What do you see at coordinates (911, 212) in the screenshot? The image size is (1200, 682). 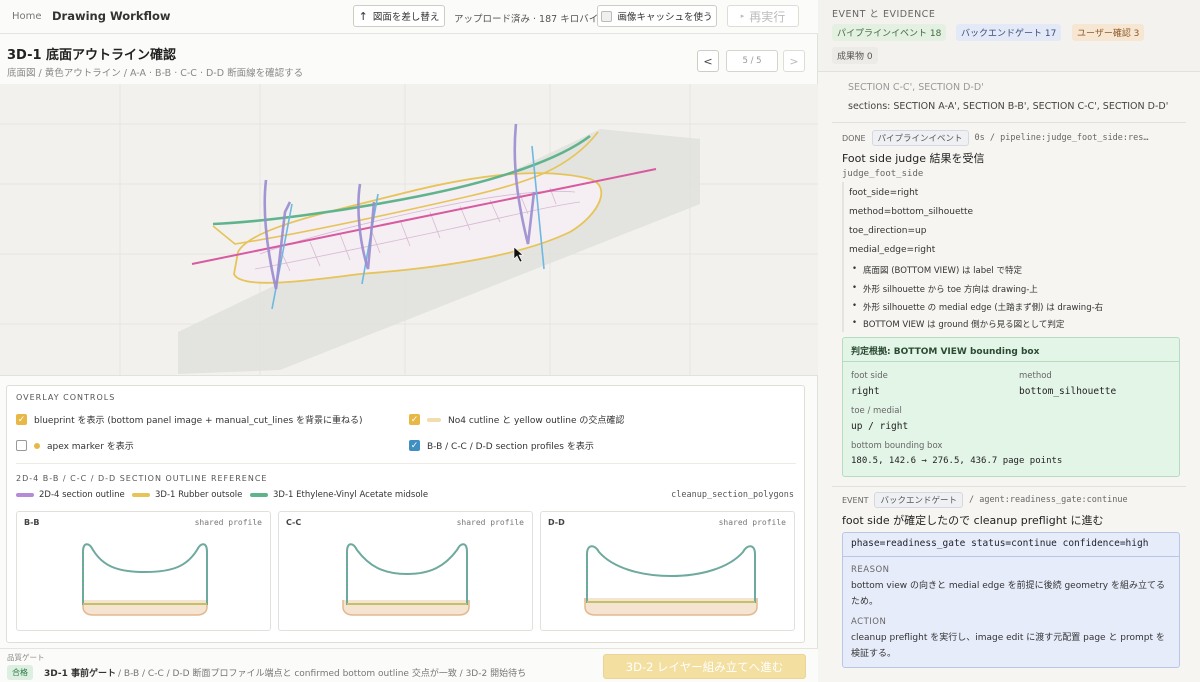 I see `kv-method: method=bottom_silhouette` at bounding box center [911, 212].